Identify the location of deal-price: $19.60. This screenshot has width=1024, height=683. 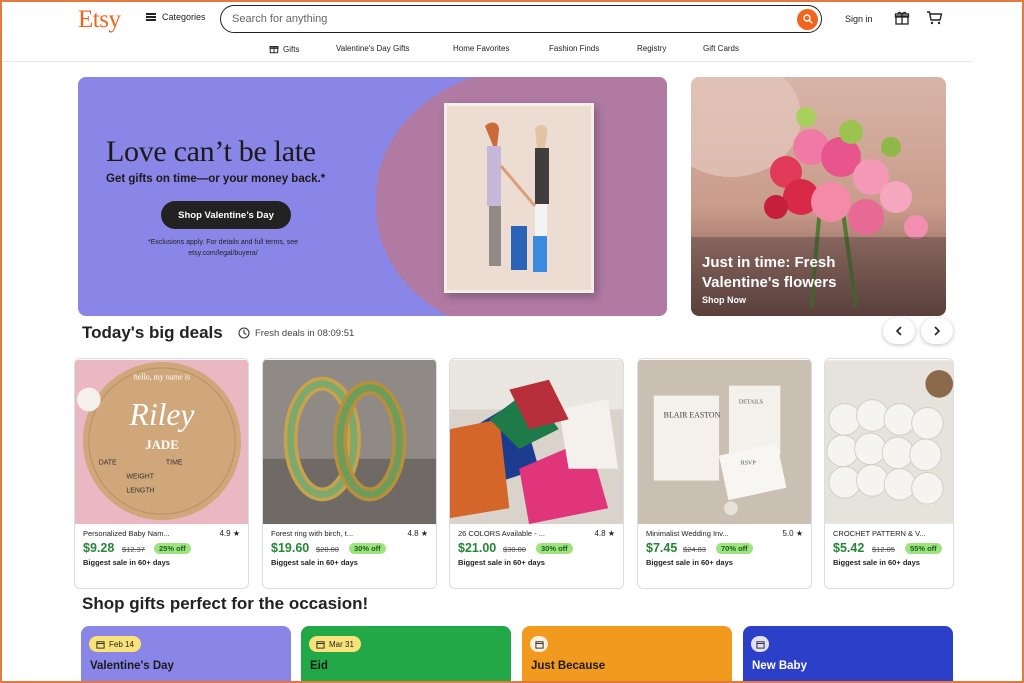
(290, 548).